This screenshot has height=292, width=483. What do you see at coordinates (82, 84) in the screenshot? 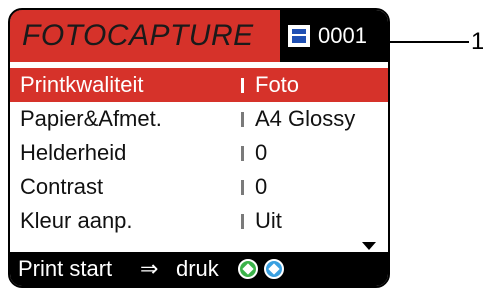
I see `menu-item-label: Printkwaliteit` at bounding box center [82, 84].